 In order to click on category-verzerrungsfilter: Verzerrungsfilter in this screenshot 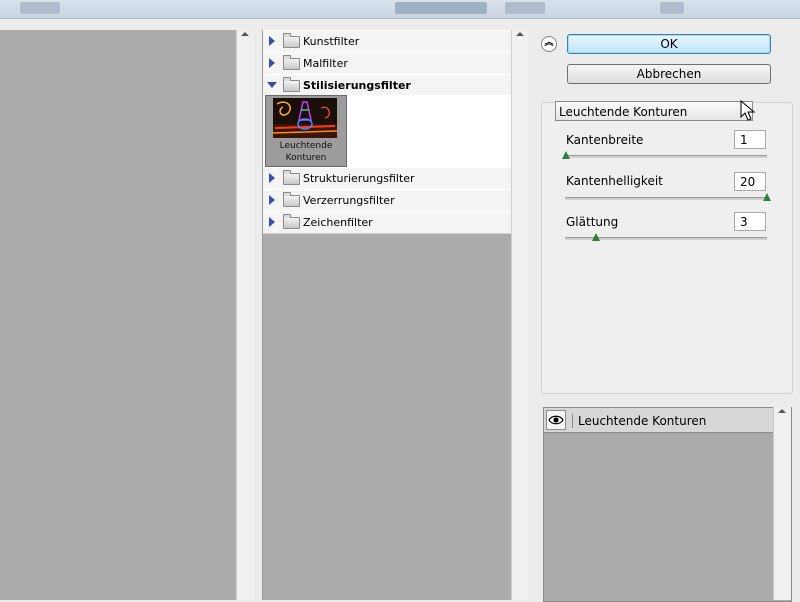, I will do `click(387, 200)`.